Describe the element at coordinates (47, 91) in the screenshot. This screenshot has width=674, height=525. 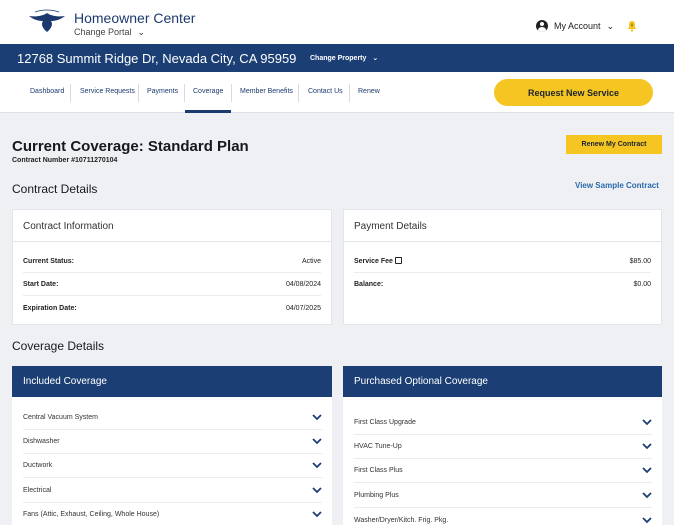
I see `nav-dashboard: Dashboard` at that location.